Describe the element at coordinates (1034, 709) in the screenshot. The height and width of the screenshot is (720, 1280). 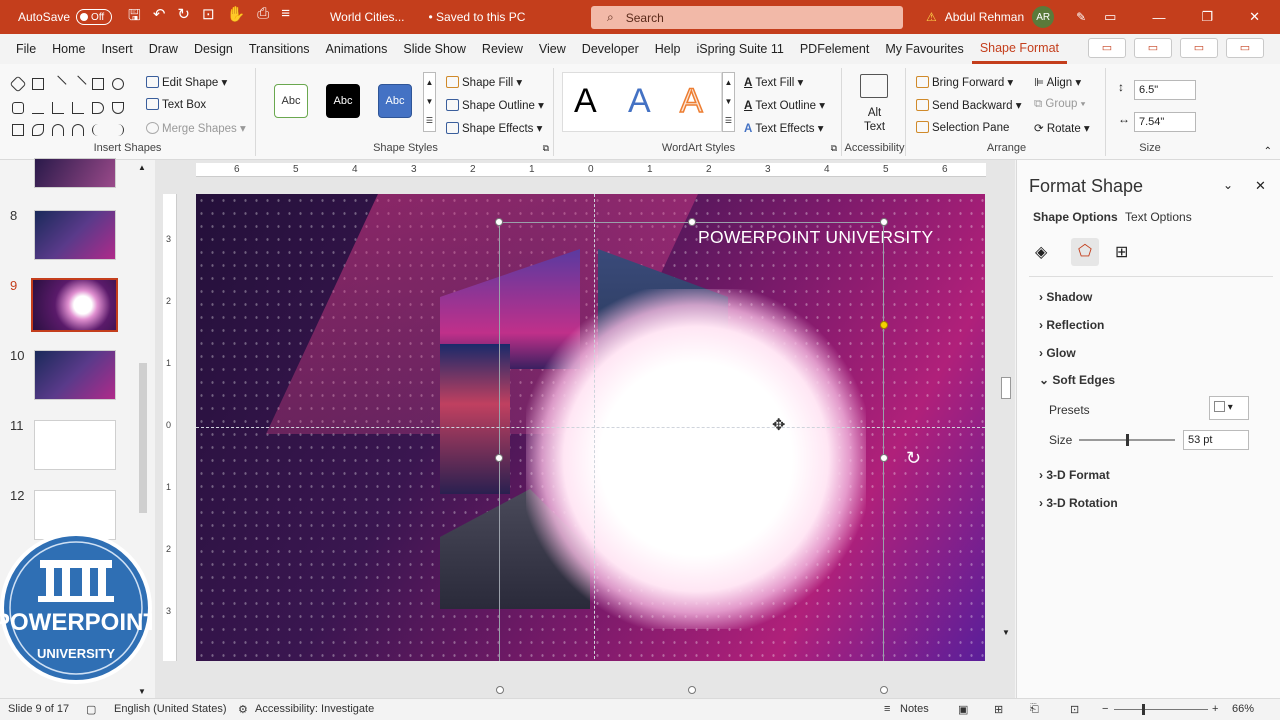
I see `reading-view-icon: ⎗` at that location.